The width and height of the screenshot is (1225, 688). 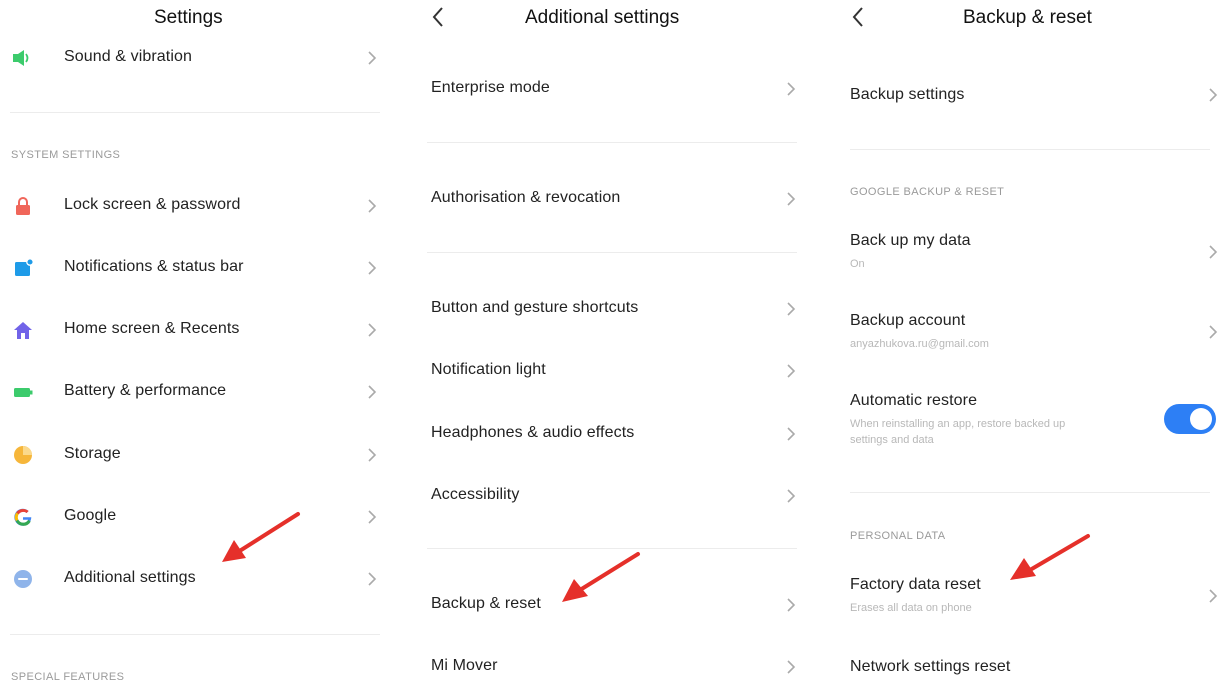 What do you see at coordinates (23, 455) in the screenshot?
I see `storage-pie-icon` at bounding box center [23, 455].